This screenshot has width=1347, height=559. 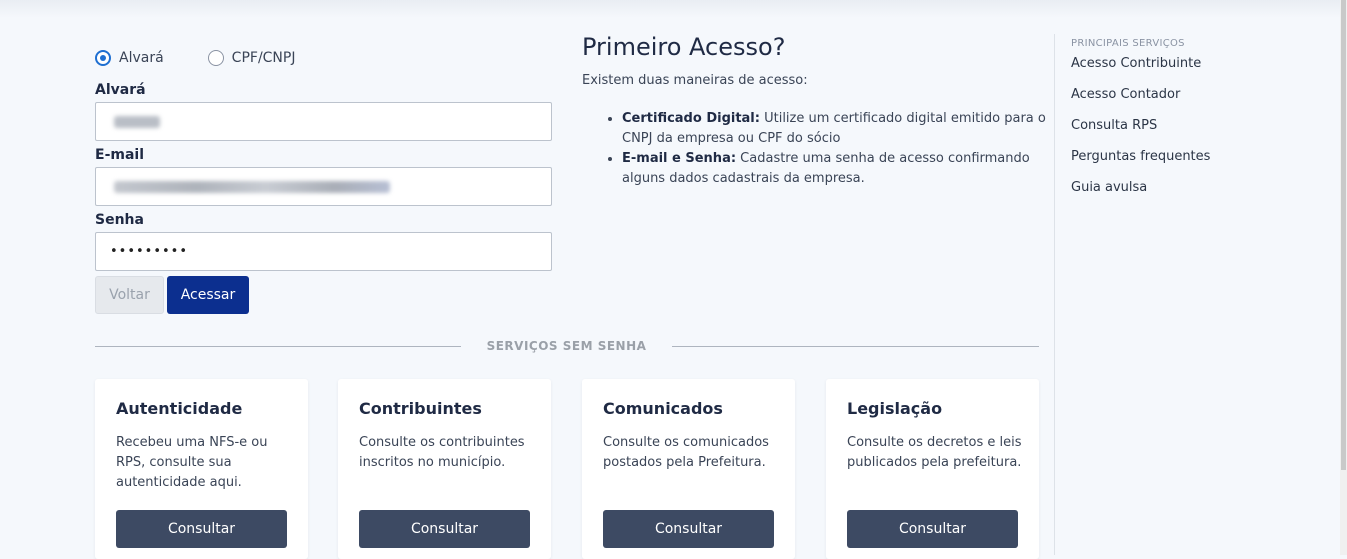 I want to click on primeiro-acesso-title: Primeiro Acesso?, so click(x=684, y=47).